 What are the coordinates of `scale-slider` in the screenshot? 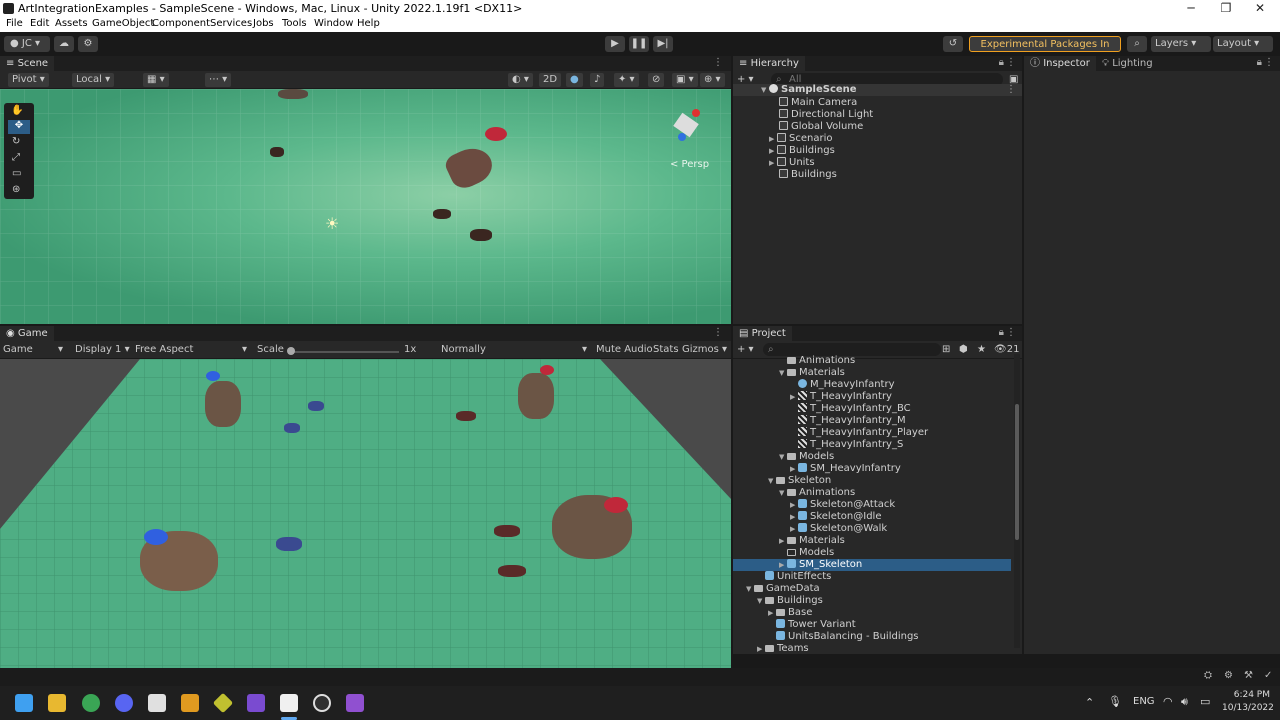 It's located at (344, 352).